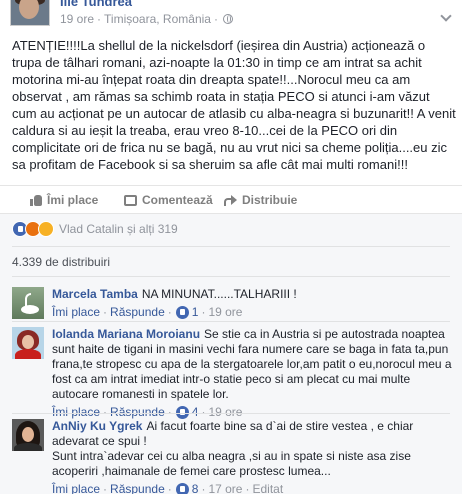 This screenshot has height=494, width=462. I want to click on chevron-down-icon, so click(446, 16).